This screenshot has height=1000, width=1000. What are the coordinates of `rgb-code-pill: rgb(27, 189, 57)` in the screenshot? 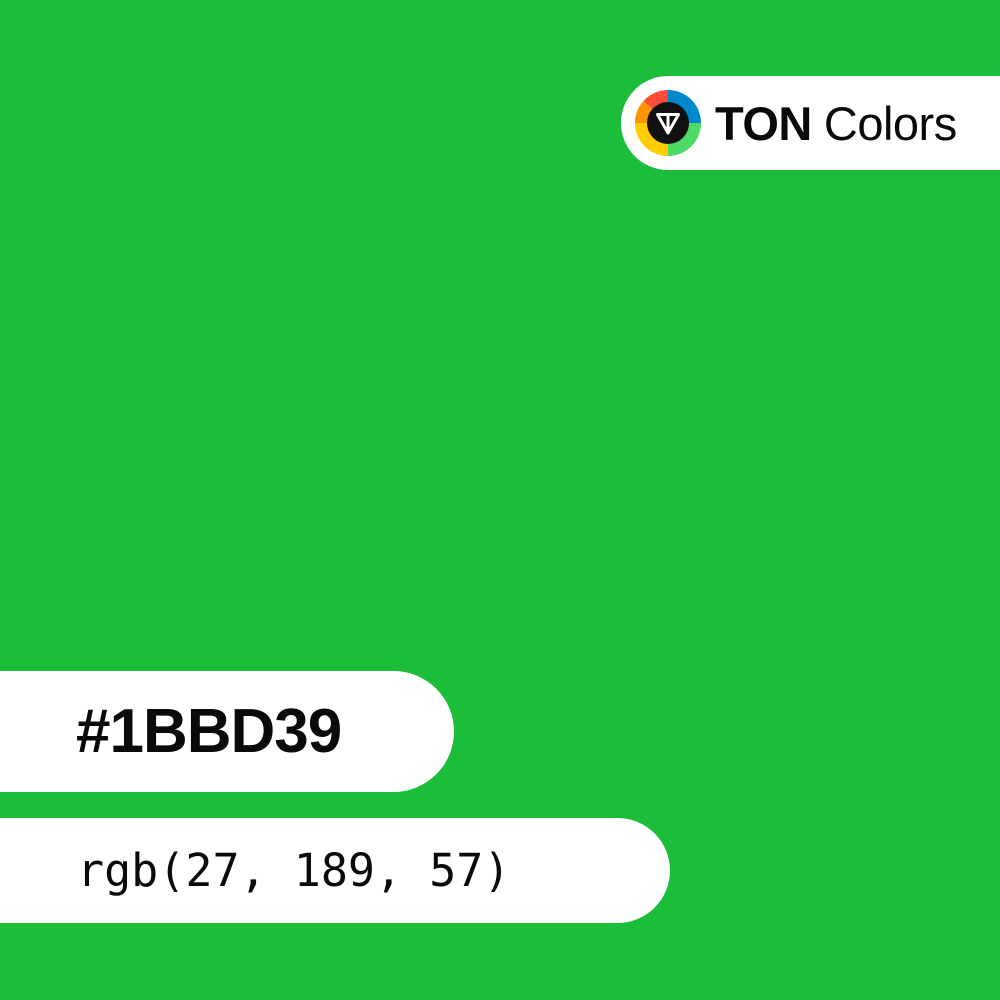 It's located at (335, 870).